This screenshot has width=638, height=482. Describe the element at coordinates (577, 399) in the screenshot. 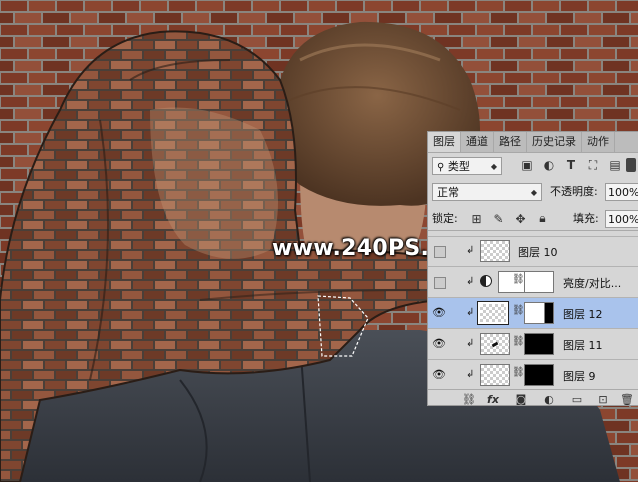

I see `new-group-icon: ▭` at that location.